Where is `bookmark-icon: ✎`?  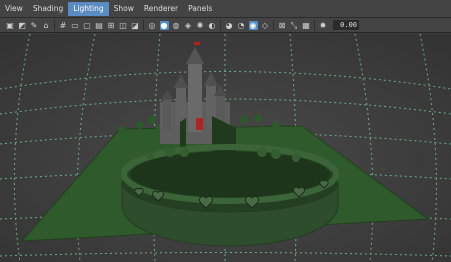 bookmark-icon: ✎ is located at coordinates (34, 25).